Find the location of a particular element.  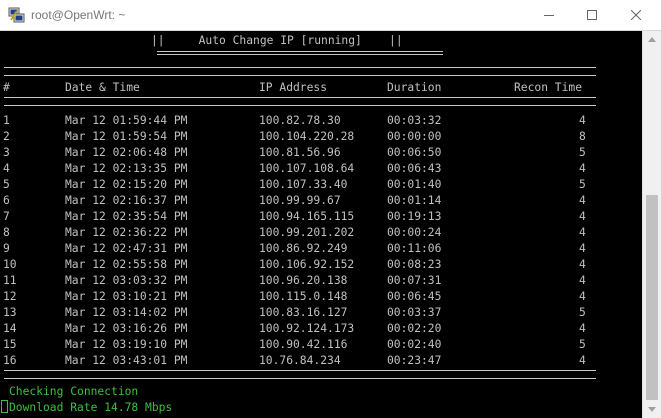

row-ip-address: 100.106.92.152 is located at coordinates (307, 264).